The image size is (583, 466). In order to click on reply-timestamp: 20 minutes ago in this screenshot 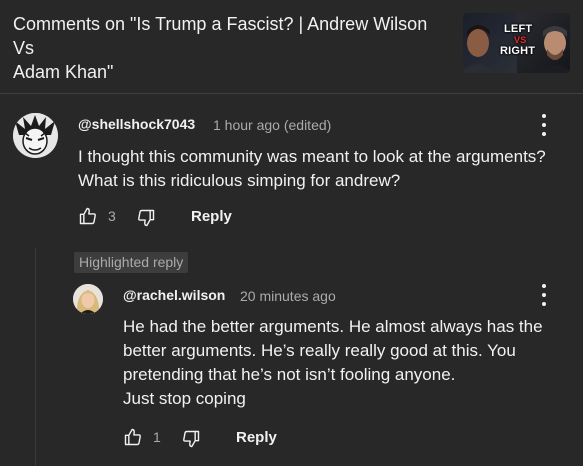, I will do `click(288, 296)`.